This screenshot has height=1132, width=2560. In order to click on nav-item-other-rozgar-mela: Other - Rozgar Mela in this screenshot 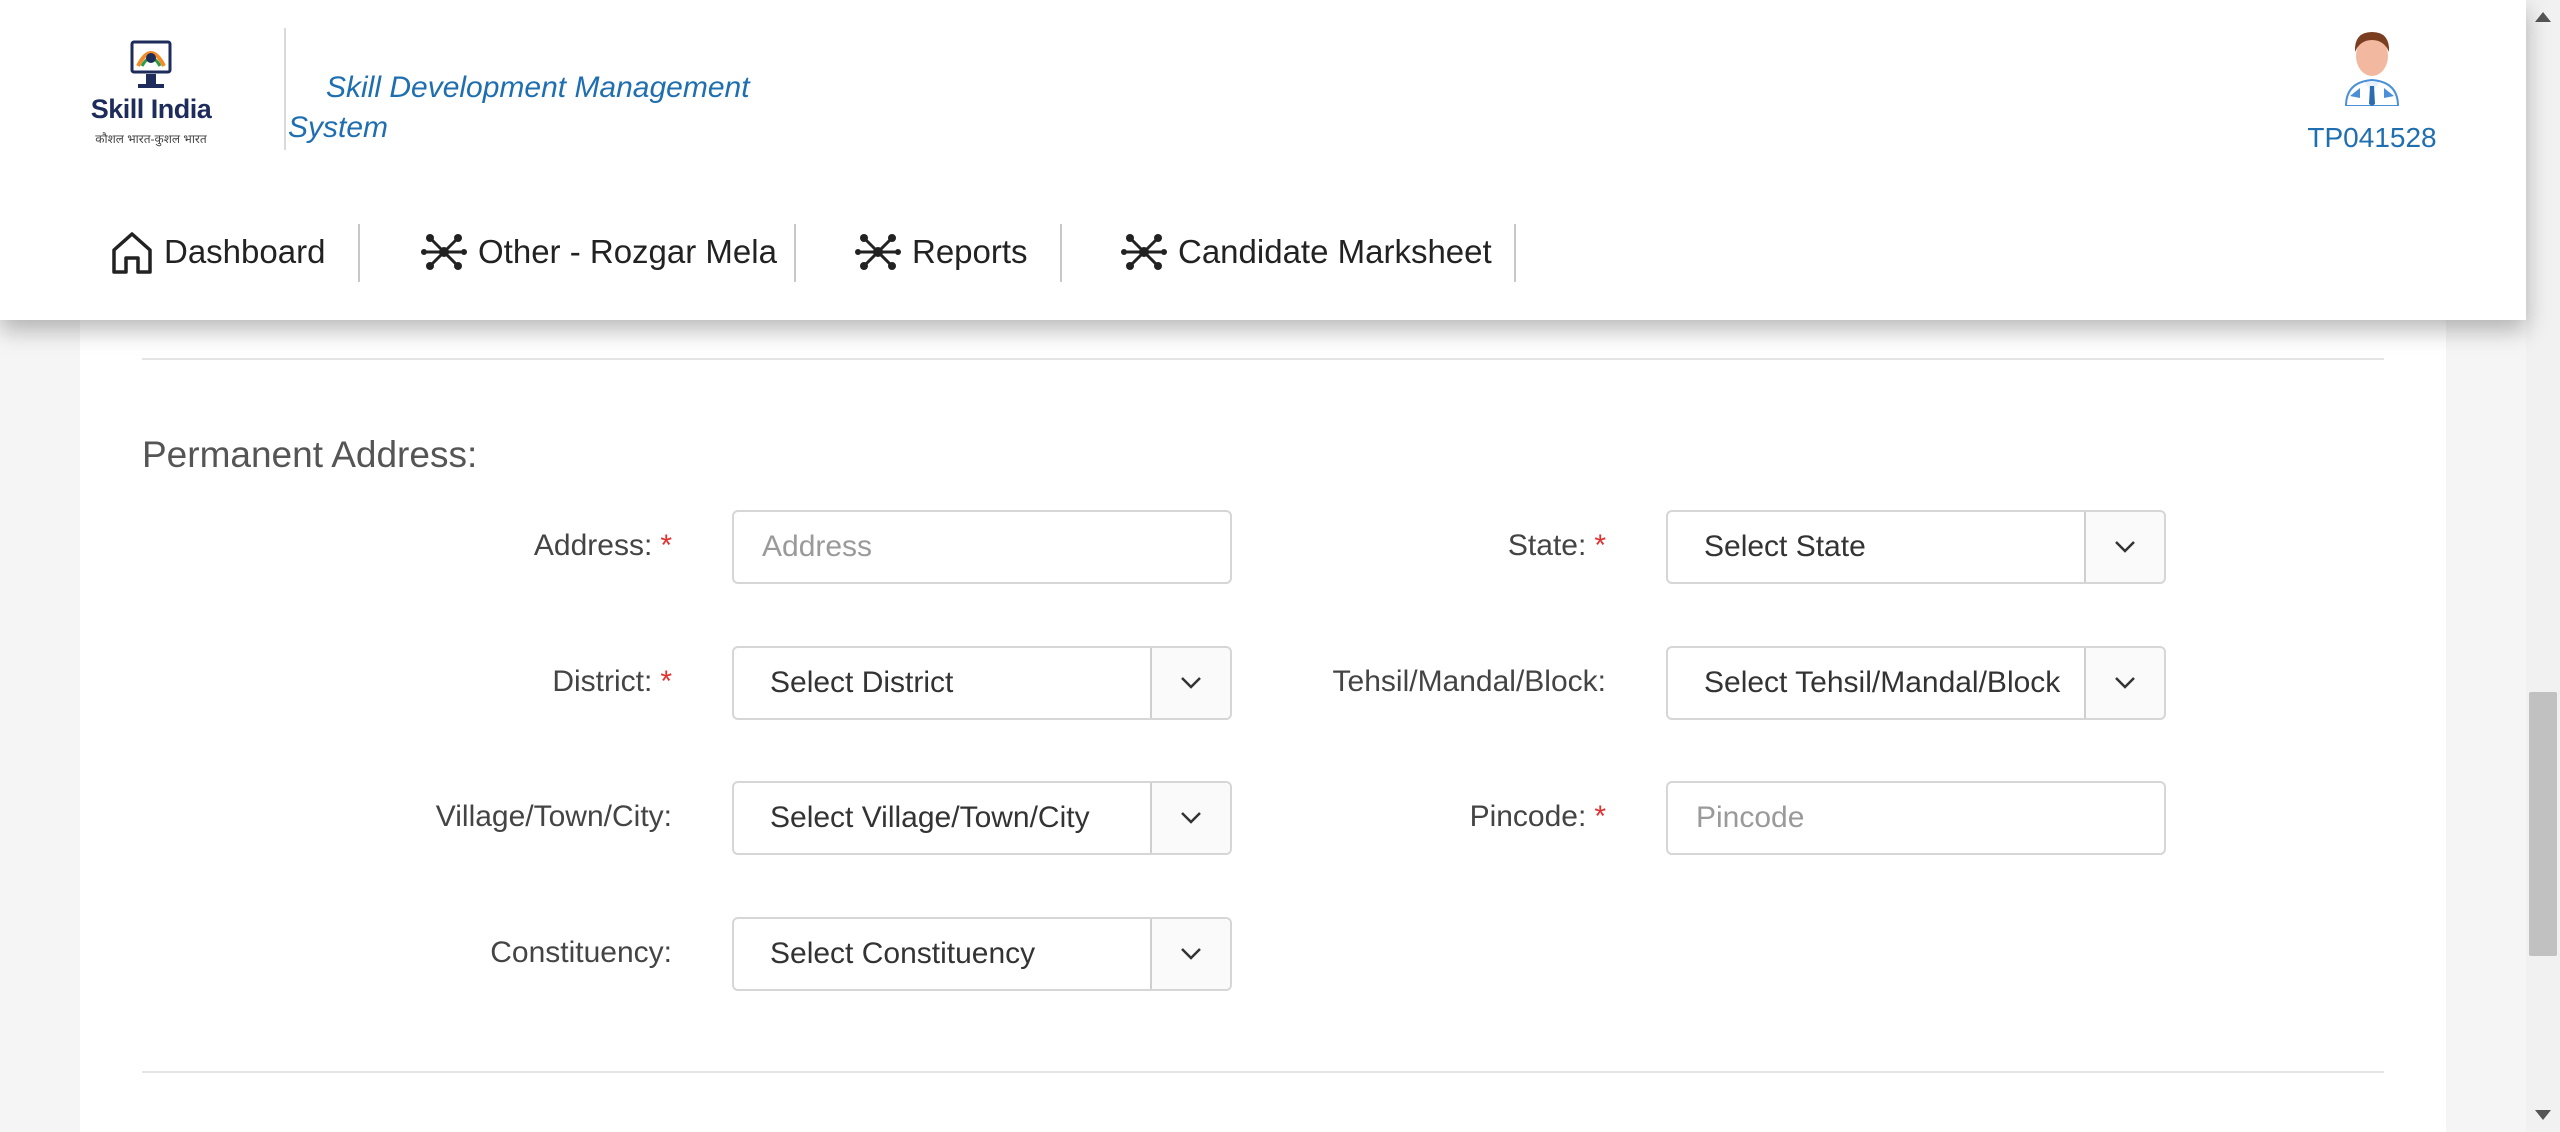, I will do `click(598, 252)`.